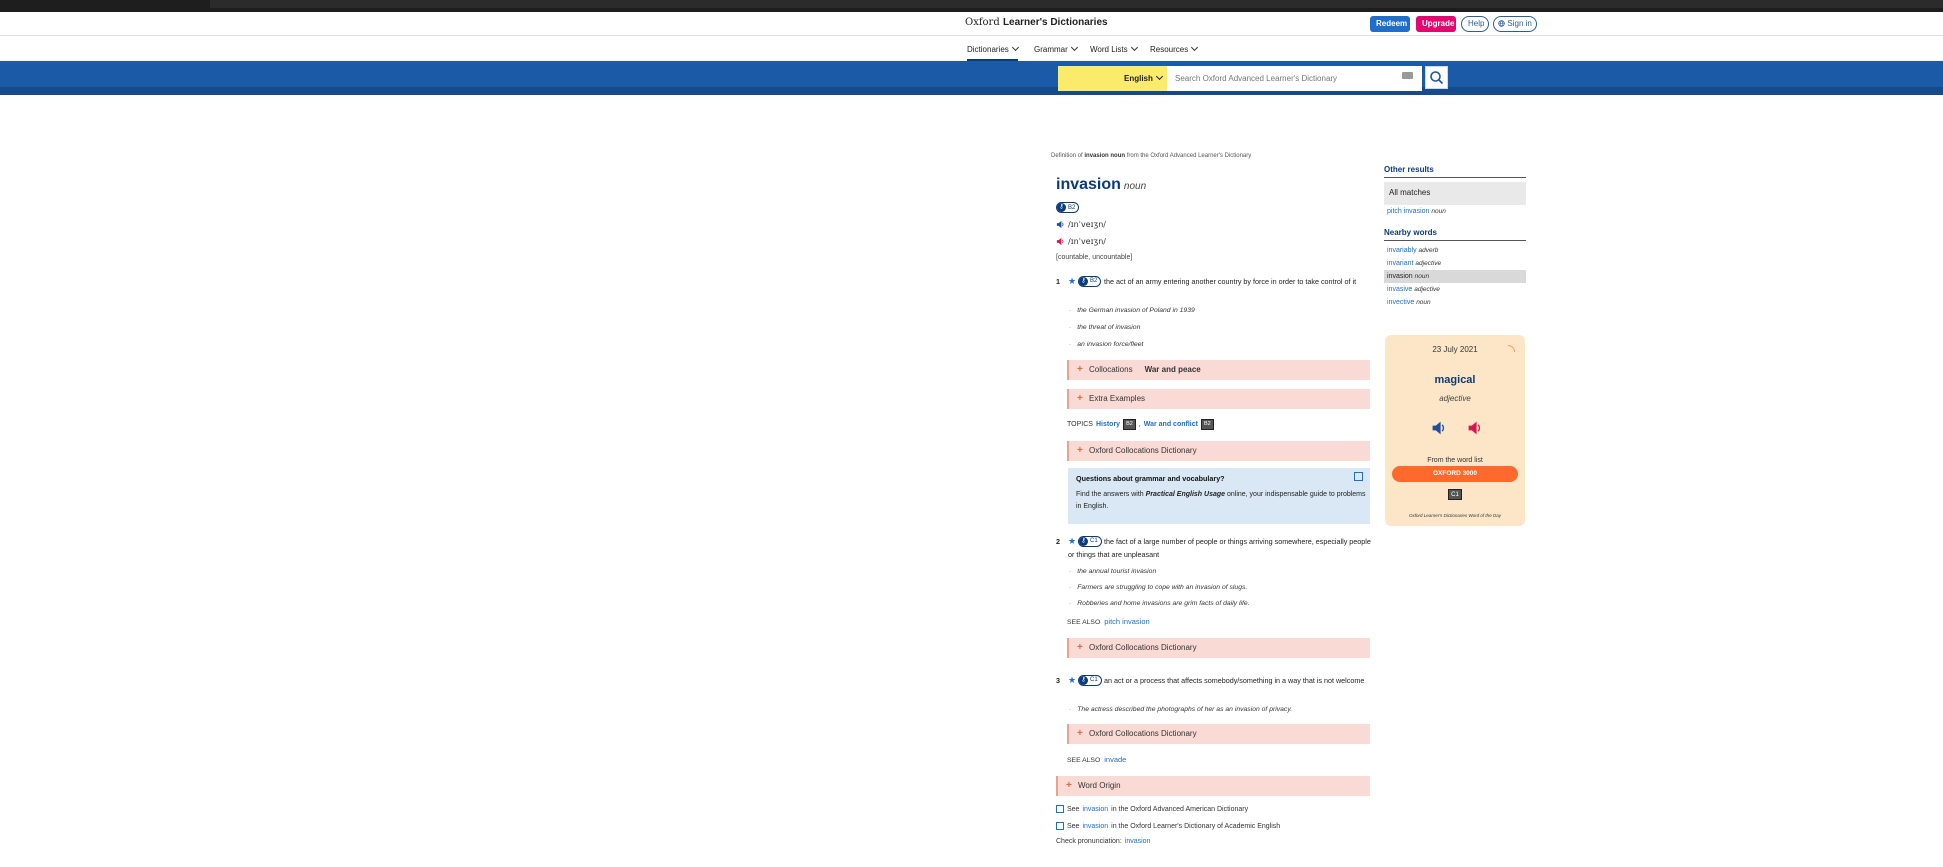  I want to click on sense-number: 1, so click(1058, 281).